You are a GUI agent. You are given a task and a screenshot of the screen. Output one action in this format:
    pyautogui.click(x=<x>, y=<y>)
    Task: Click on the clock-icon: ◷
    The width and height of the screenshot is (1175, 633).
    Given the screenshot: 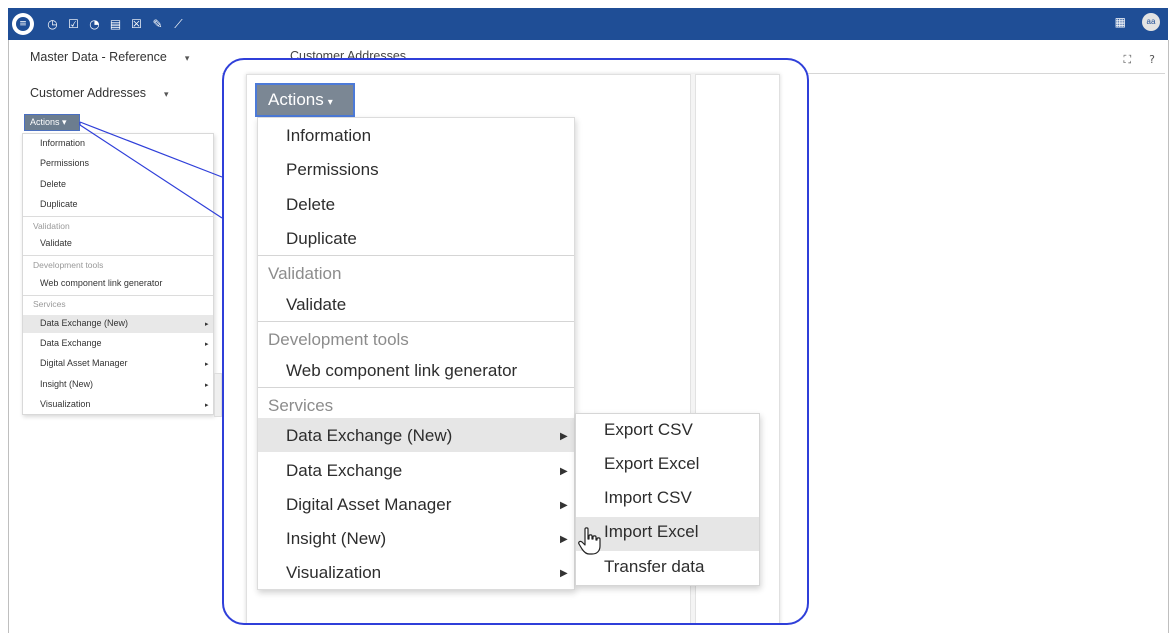 What is the action you would take?
    pyautogui.click(x=52, y=24)
    